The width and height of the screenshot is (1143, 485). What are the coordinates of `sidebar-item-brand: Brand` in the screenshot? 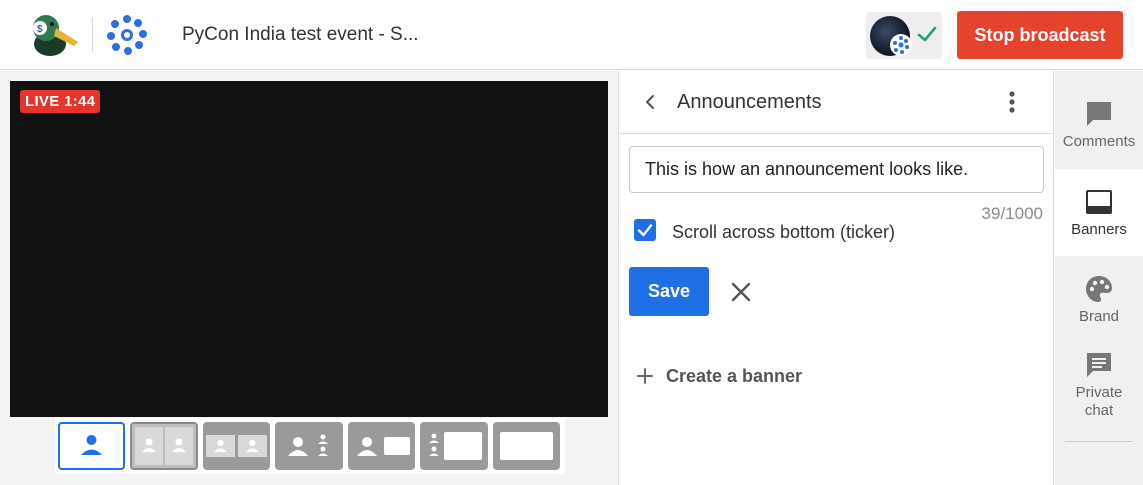 It's located at (1099, 295).